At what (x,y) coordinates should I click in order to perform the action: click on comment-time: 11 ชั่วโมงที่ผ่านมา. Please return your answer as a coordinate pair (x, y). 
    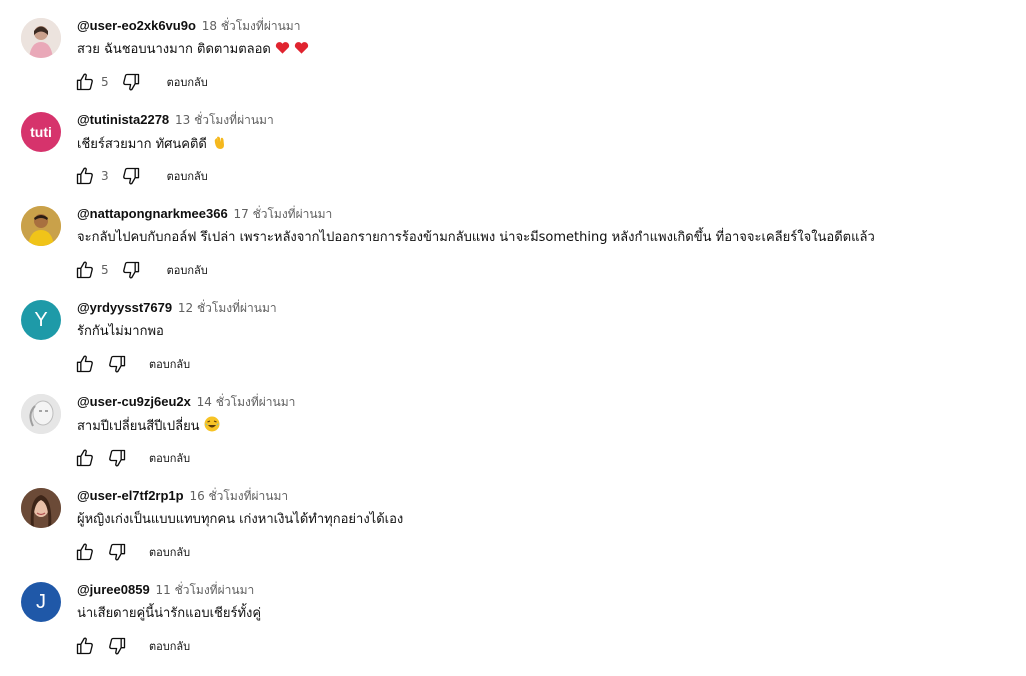
    Looking at the image, I should click on (205, 590).